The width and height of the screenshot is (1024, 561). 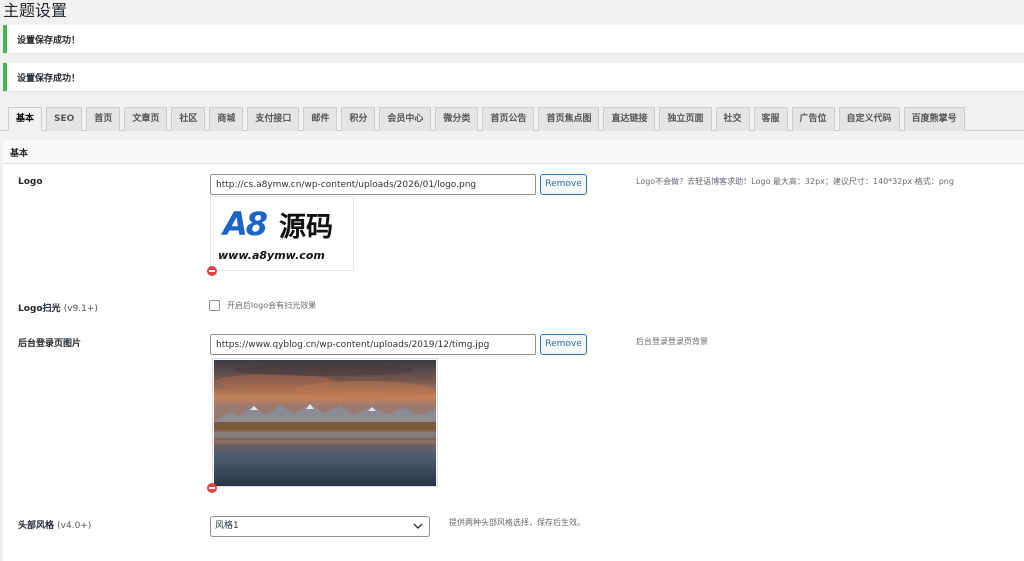 What do you see at coordinates (226, 119) in the screenshot?
I see `tab-item: 商城` at bounding box center [226, 119].